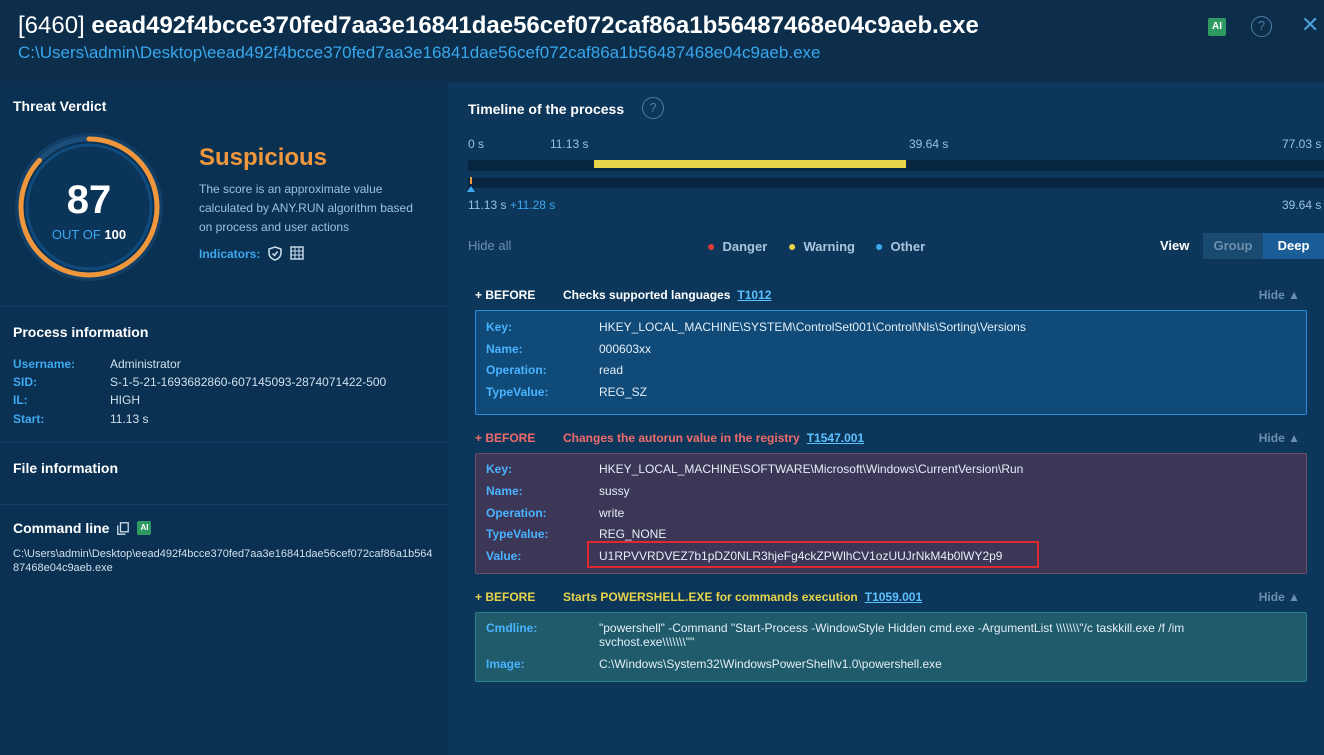 This screenshot has height=755, width=1324. What do you see at coordinates (487, 205) in the screenshot?
I see `range-start-value: 11.13 s` at bounding box center [487, 205].